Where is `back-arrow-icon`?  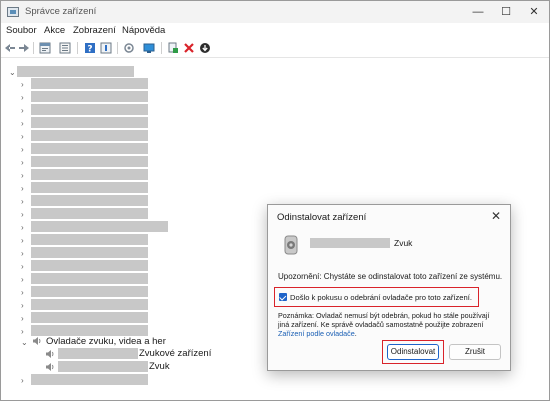
back-arrow-icon is located at coordinates (10, 48).